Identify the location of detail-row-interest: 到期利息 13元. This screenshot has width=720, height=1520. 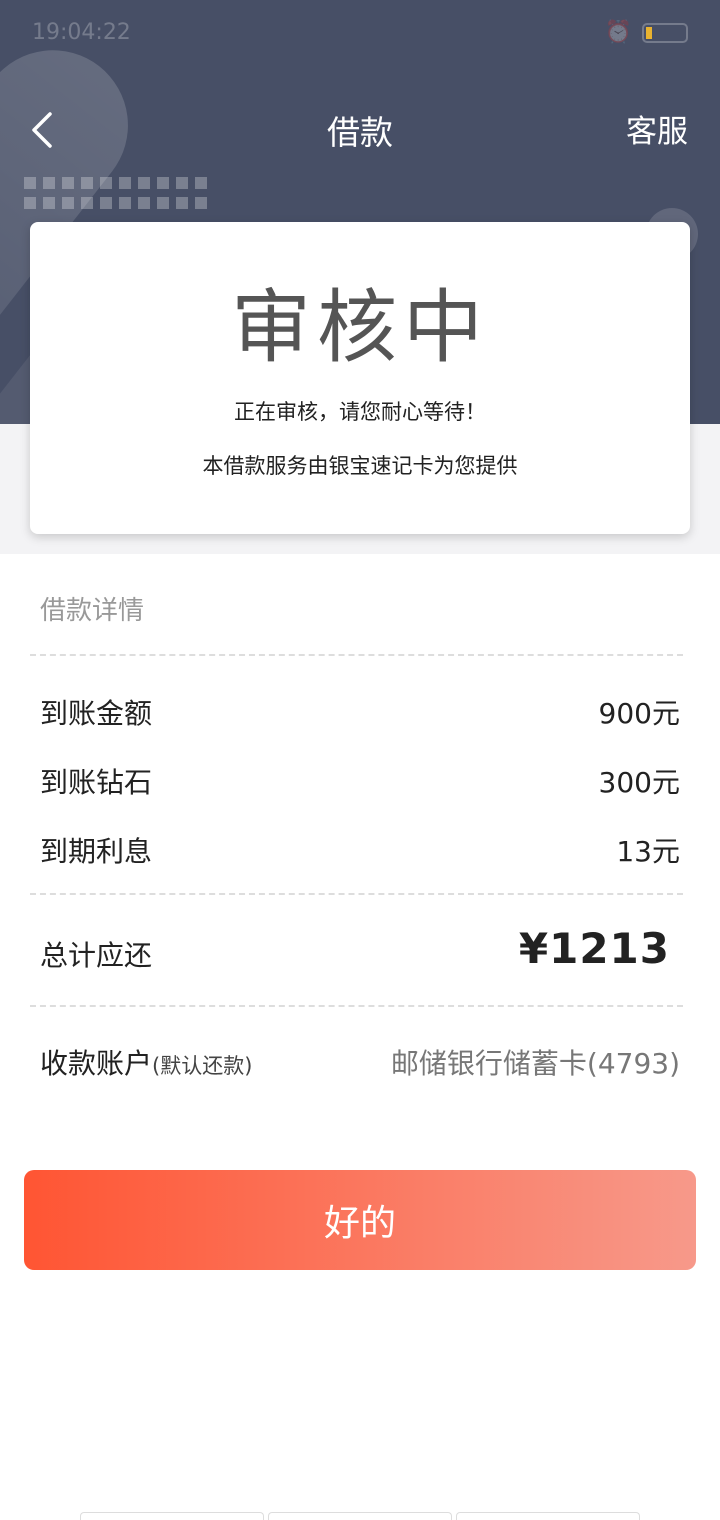
(360, 850).